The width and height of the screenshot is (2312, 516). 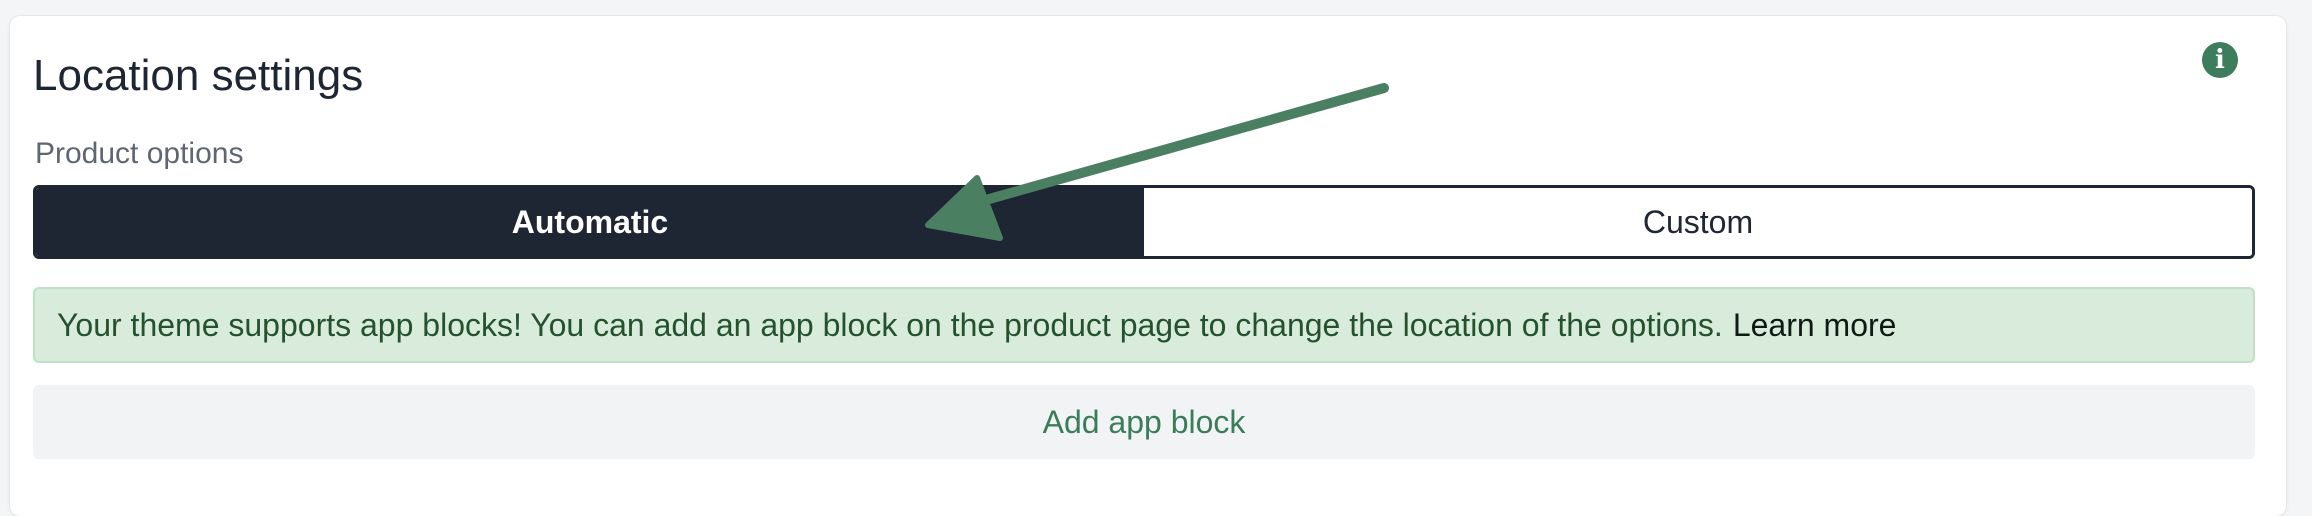 I want to click on product-options-label: Product options, so click(x=139, y=153).